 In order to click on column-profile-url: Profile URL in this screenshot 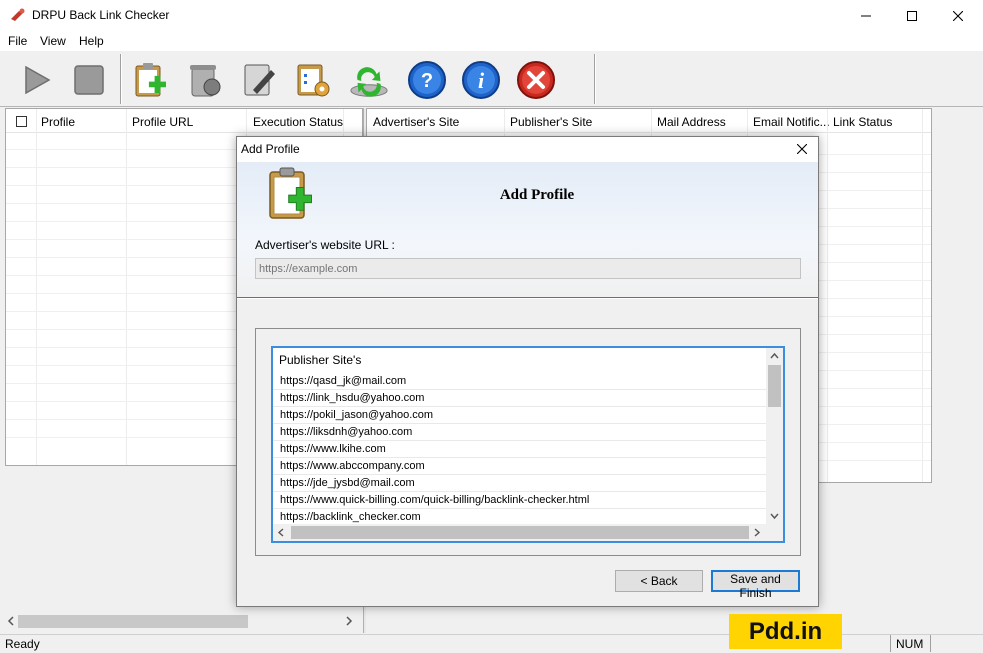, I will do `click(162, 122)`.